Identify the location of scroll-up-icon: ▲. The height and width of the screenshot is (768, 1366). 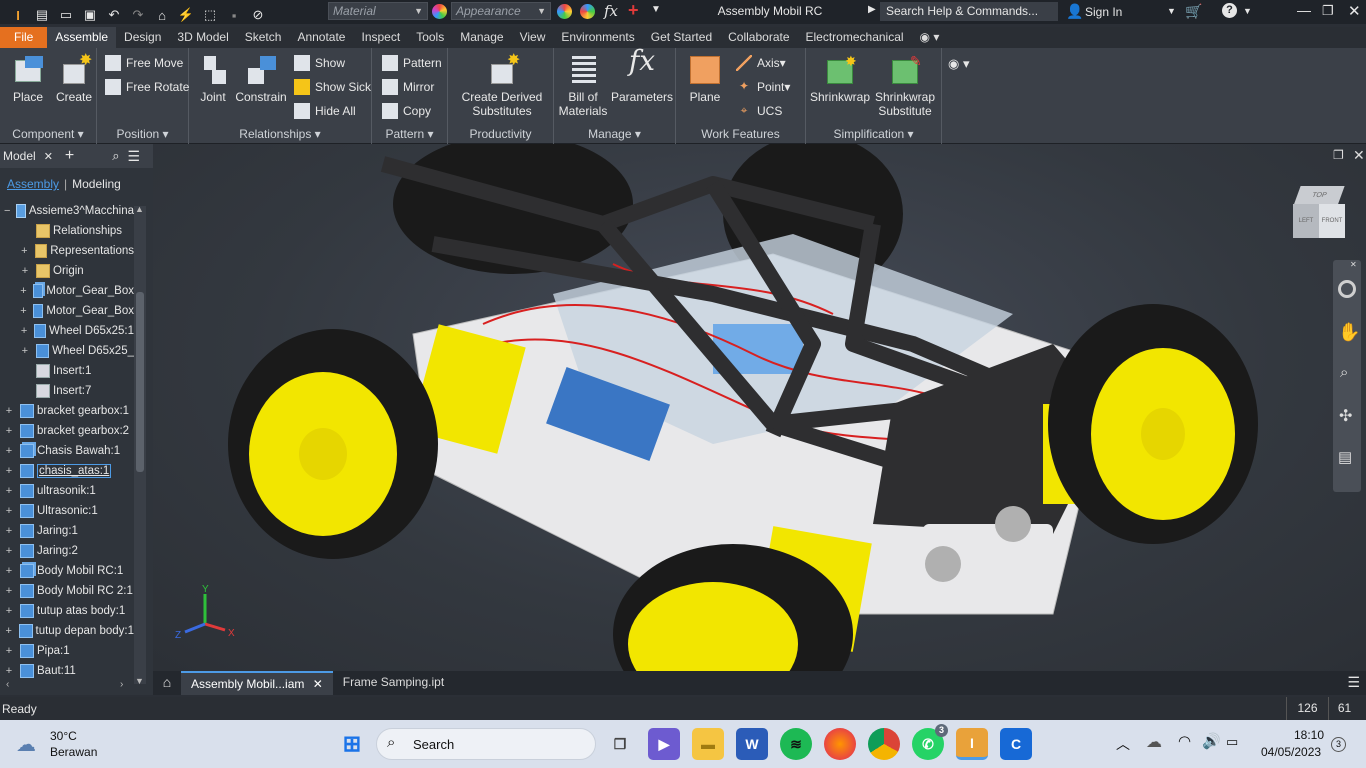
(139, 209).